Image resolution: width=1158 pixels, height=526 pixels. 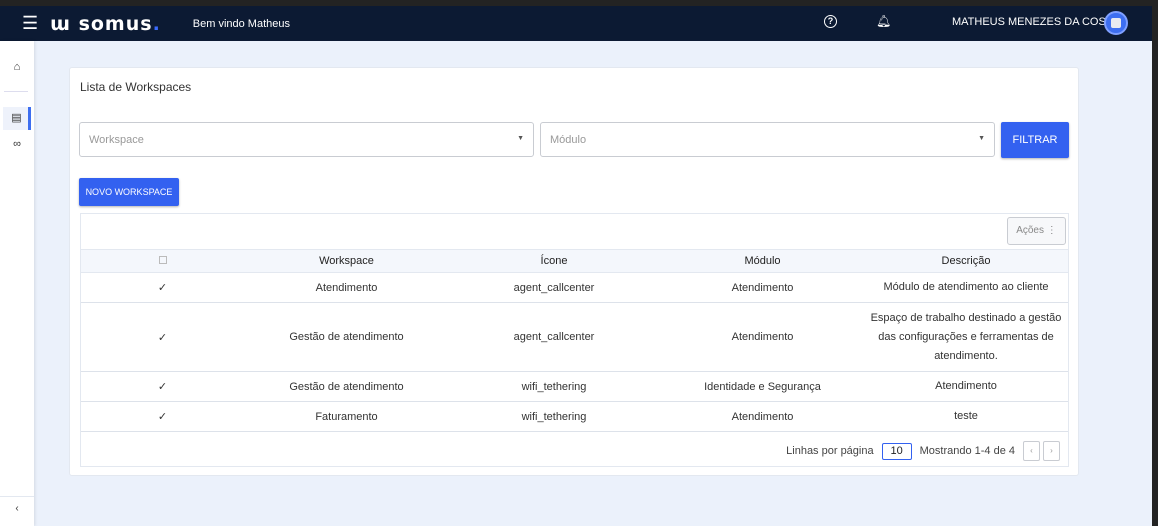 I want to click on page-title: Lista de Workspaces, so click(x=136, y=87).